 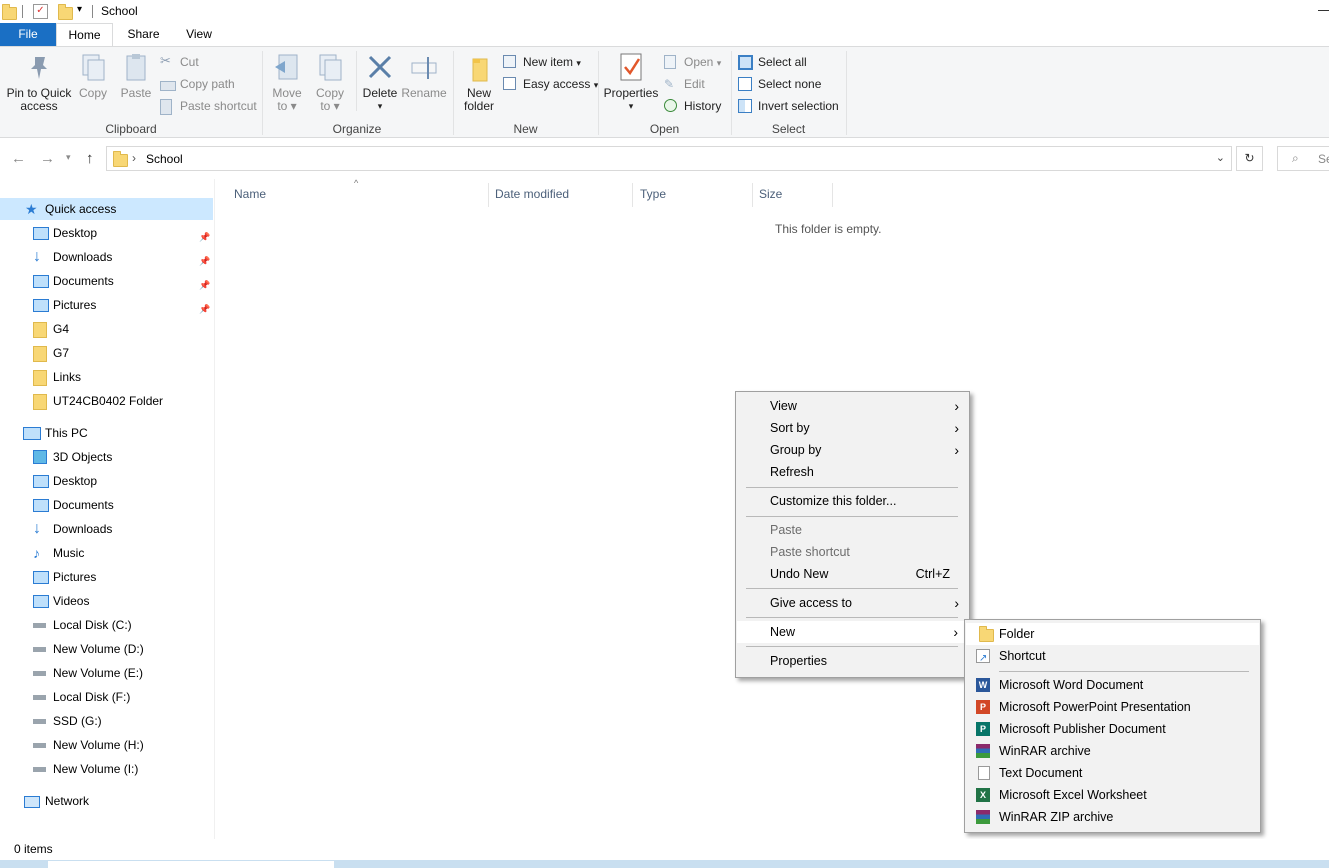 What do you see at coordinates (864, 428) in the screenshot?
I see `menu-item-sort-by: Sort by ›` at bounding box center [864, 428].